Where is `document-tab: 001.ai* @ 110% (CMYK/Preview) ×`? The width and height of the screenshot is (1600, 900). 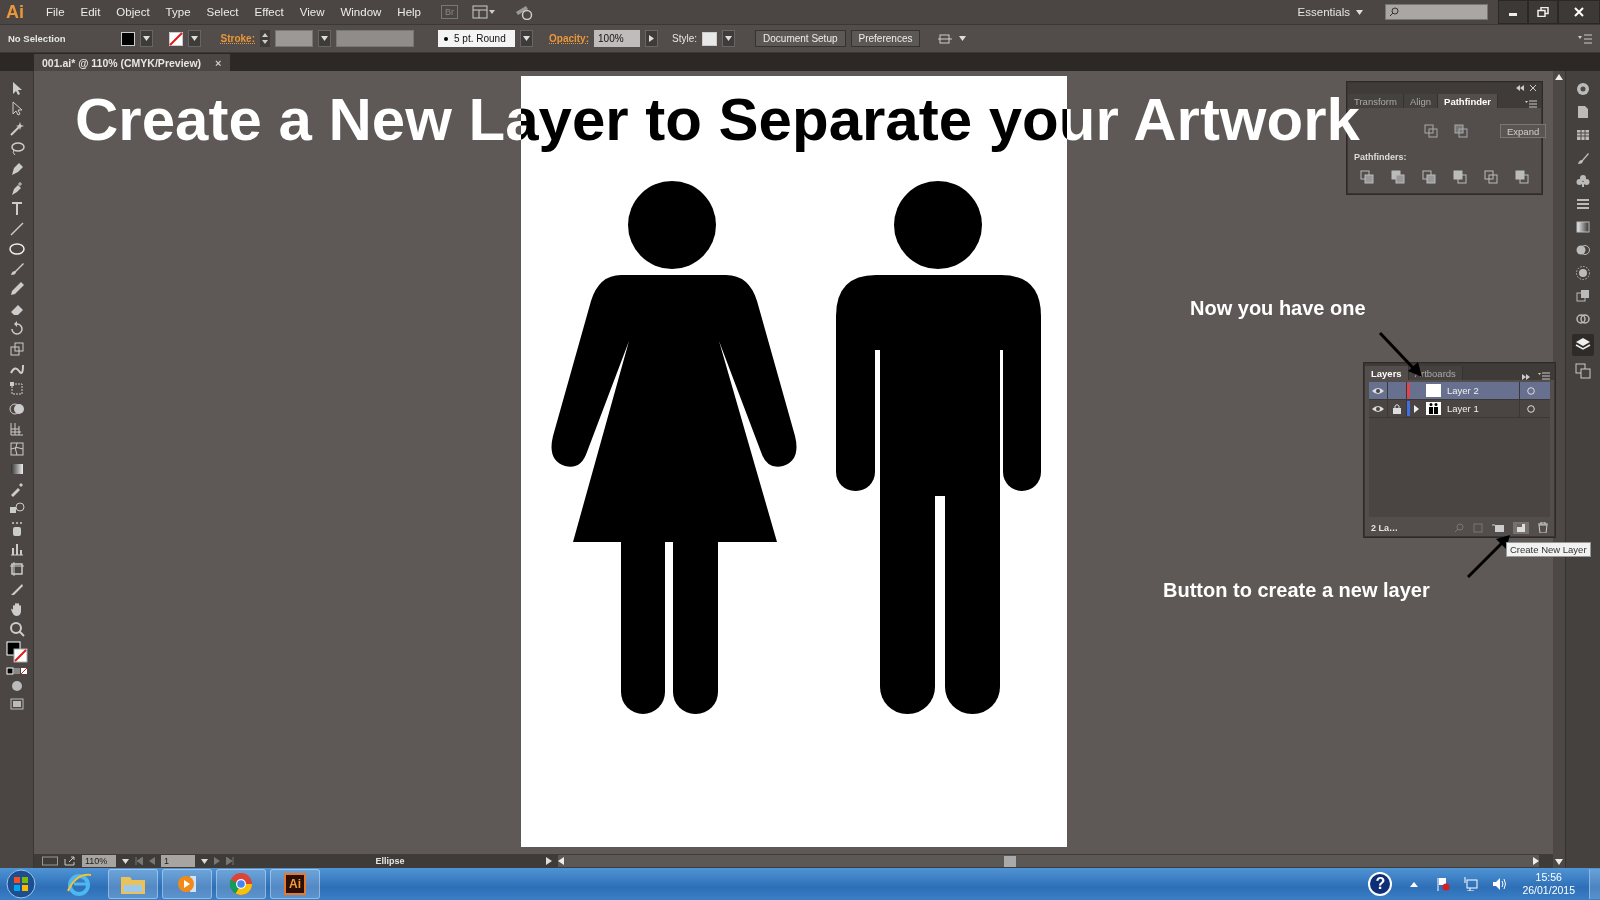
document-tab: 001.ai* @ 110% (CMYK/Preview) × is located at coordinates (132, 62).